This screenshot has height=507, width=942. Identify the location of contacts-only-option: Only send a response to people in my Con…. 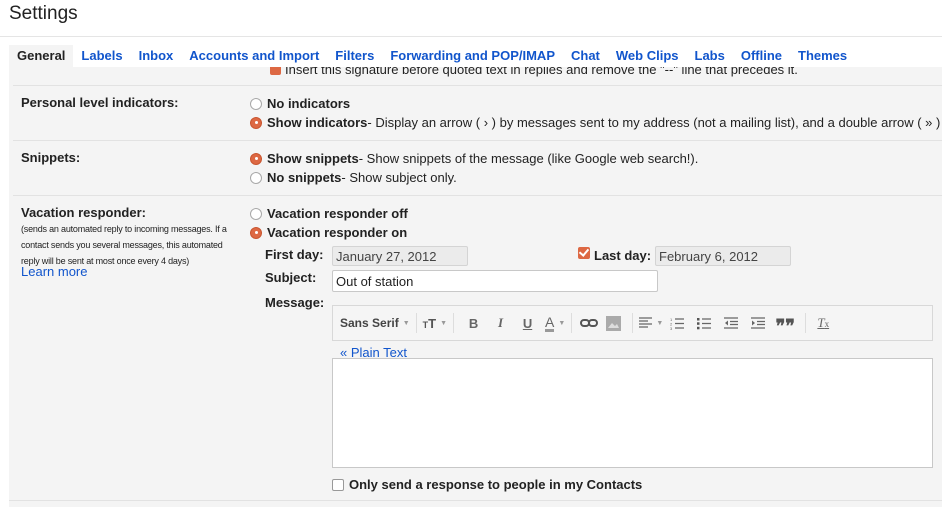
(487, 484).